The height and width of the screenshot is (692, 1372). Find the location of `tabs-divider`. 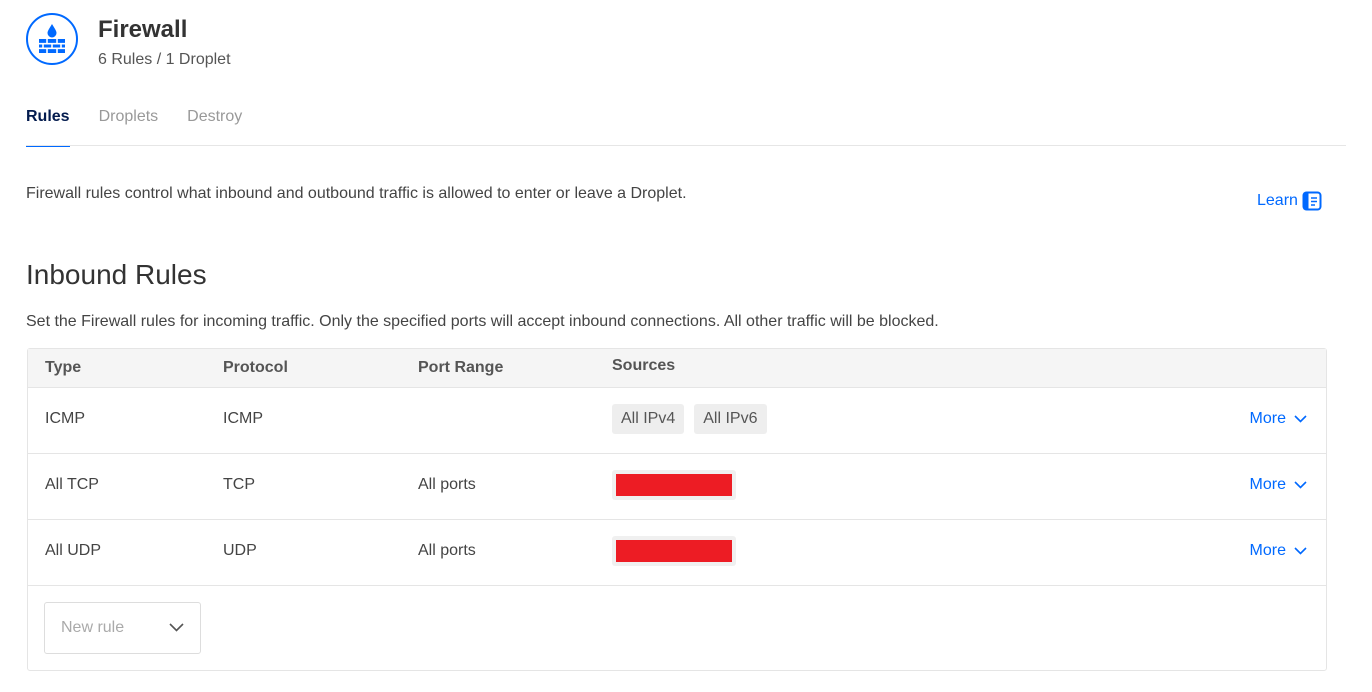

tabs-divider is located at coordinates (686, 145).